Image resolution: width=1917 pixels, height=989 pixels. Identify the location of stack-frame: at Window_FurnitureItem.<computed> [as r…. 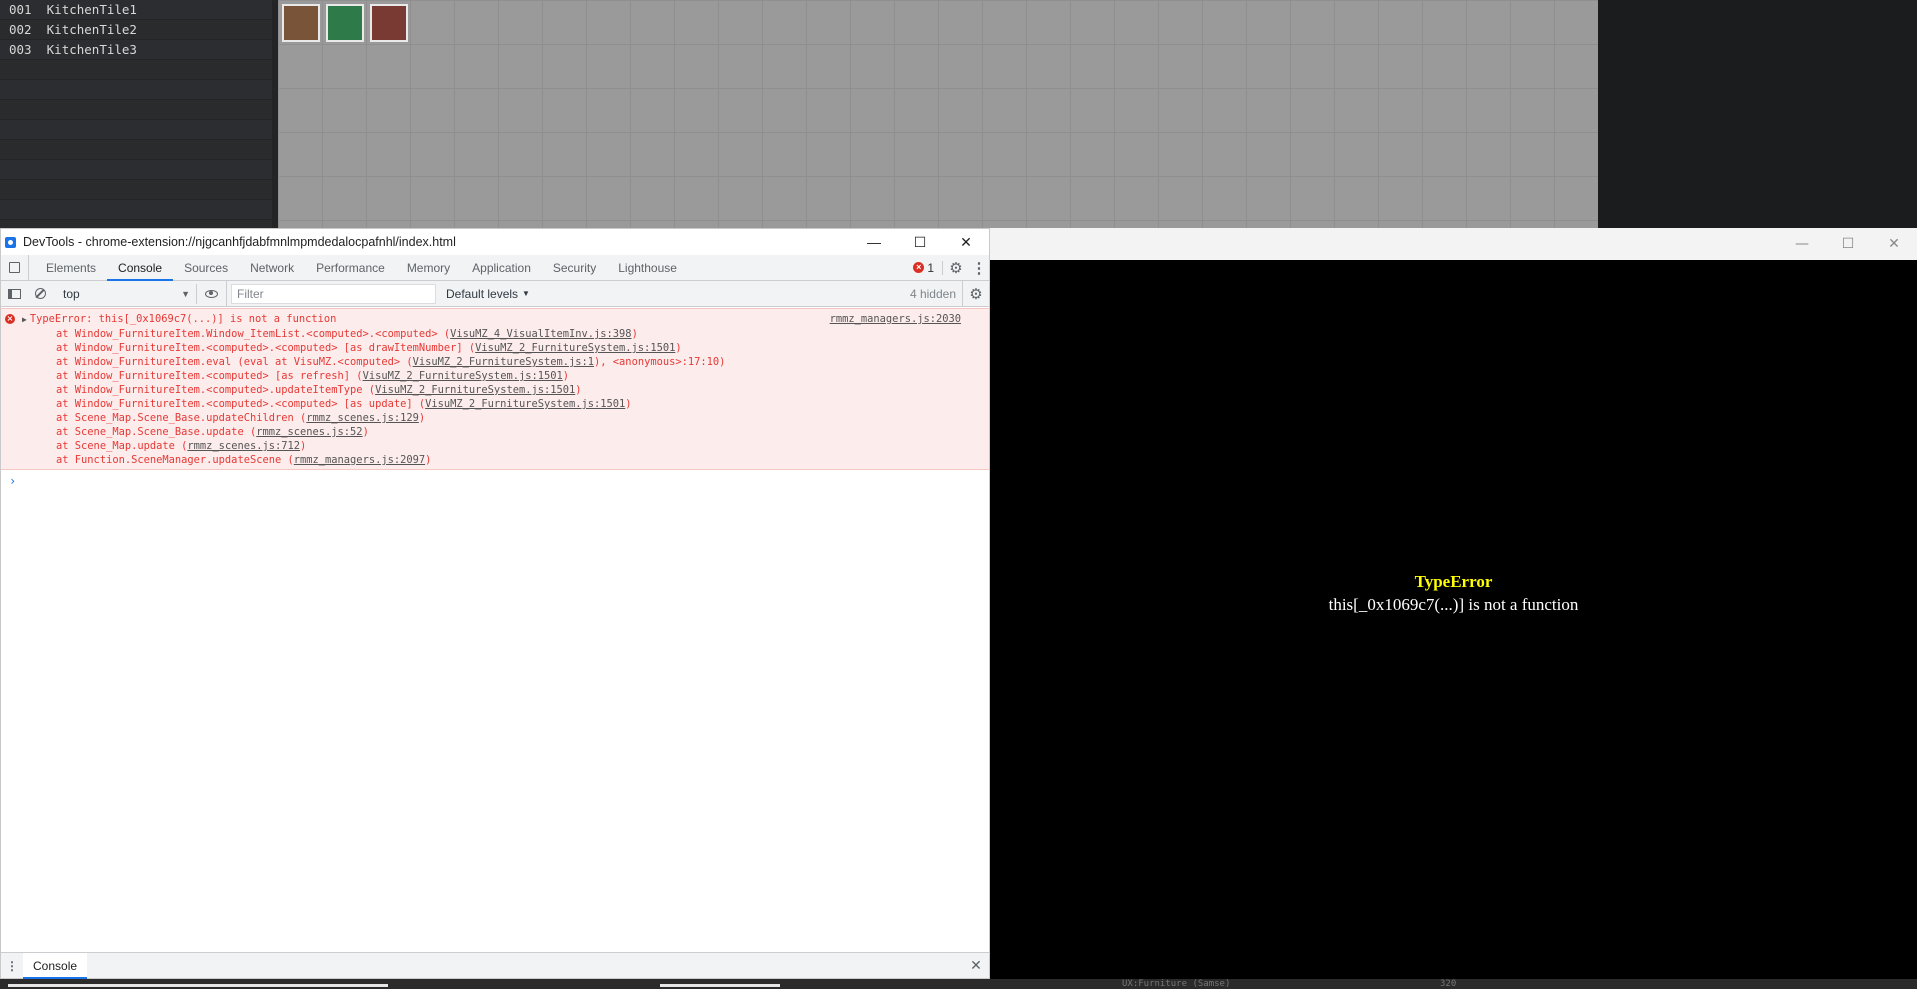
(495, 376).